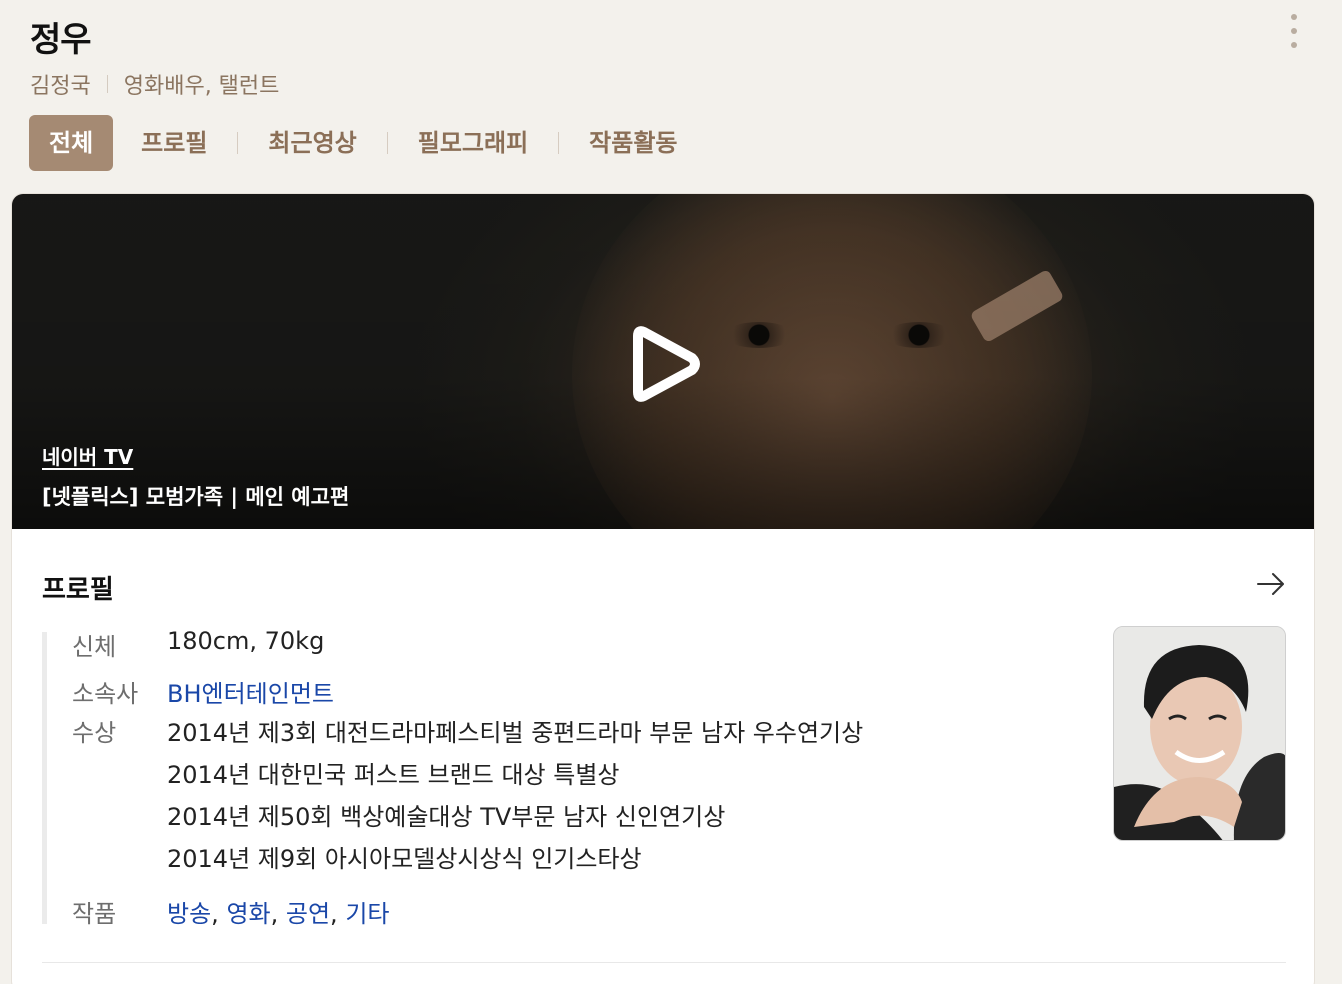 The image size is (1342, 984). What do you see at coordinates (87, 455) in the screenshot?
I see `video-source-link: 네이버 TV` at bounding box center [87, 455].